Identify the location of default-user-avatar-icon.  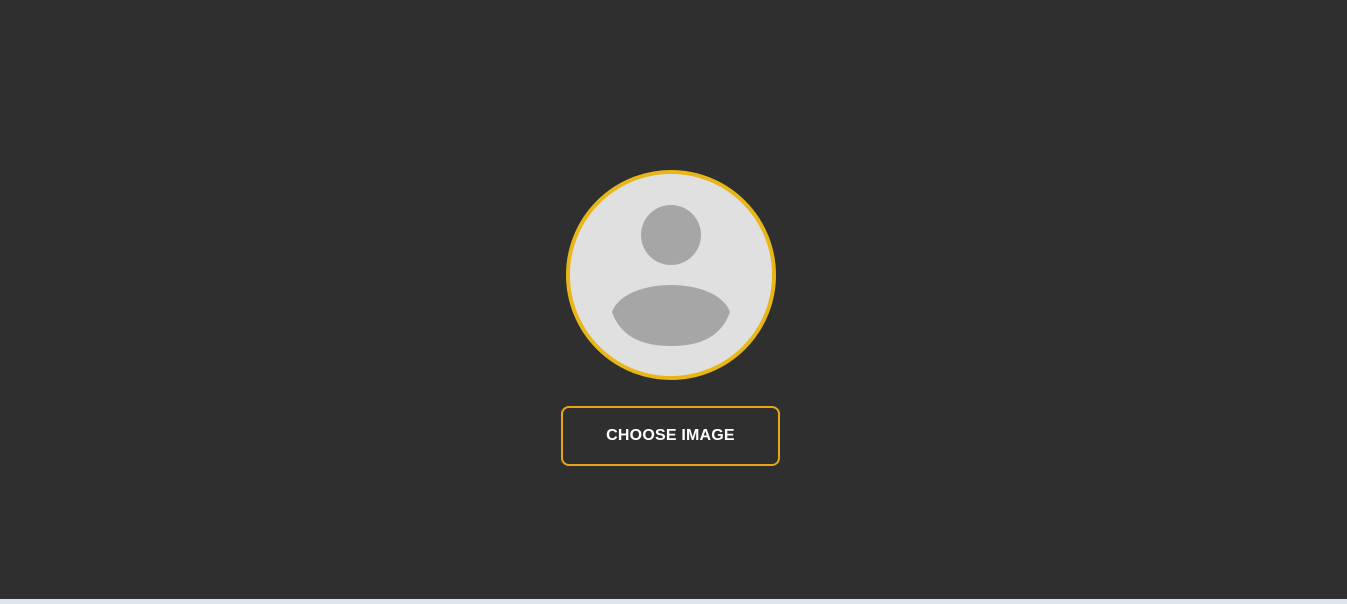
(671, 275).